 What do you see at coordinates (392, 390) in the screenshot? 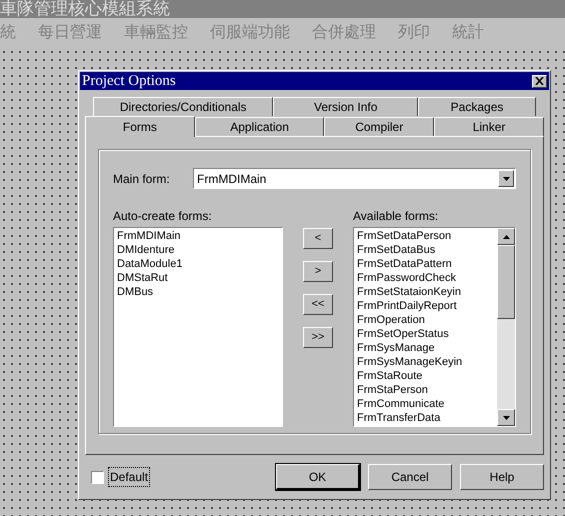
I see `list-item: FrmStaPerson` at bounding box center [392, 390].